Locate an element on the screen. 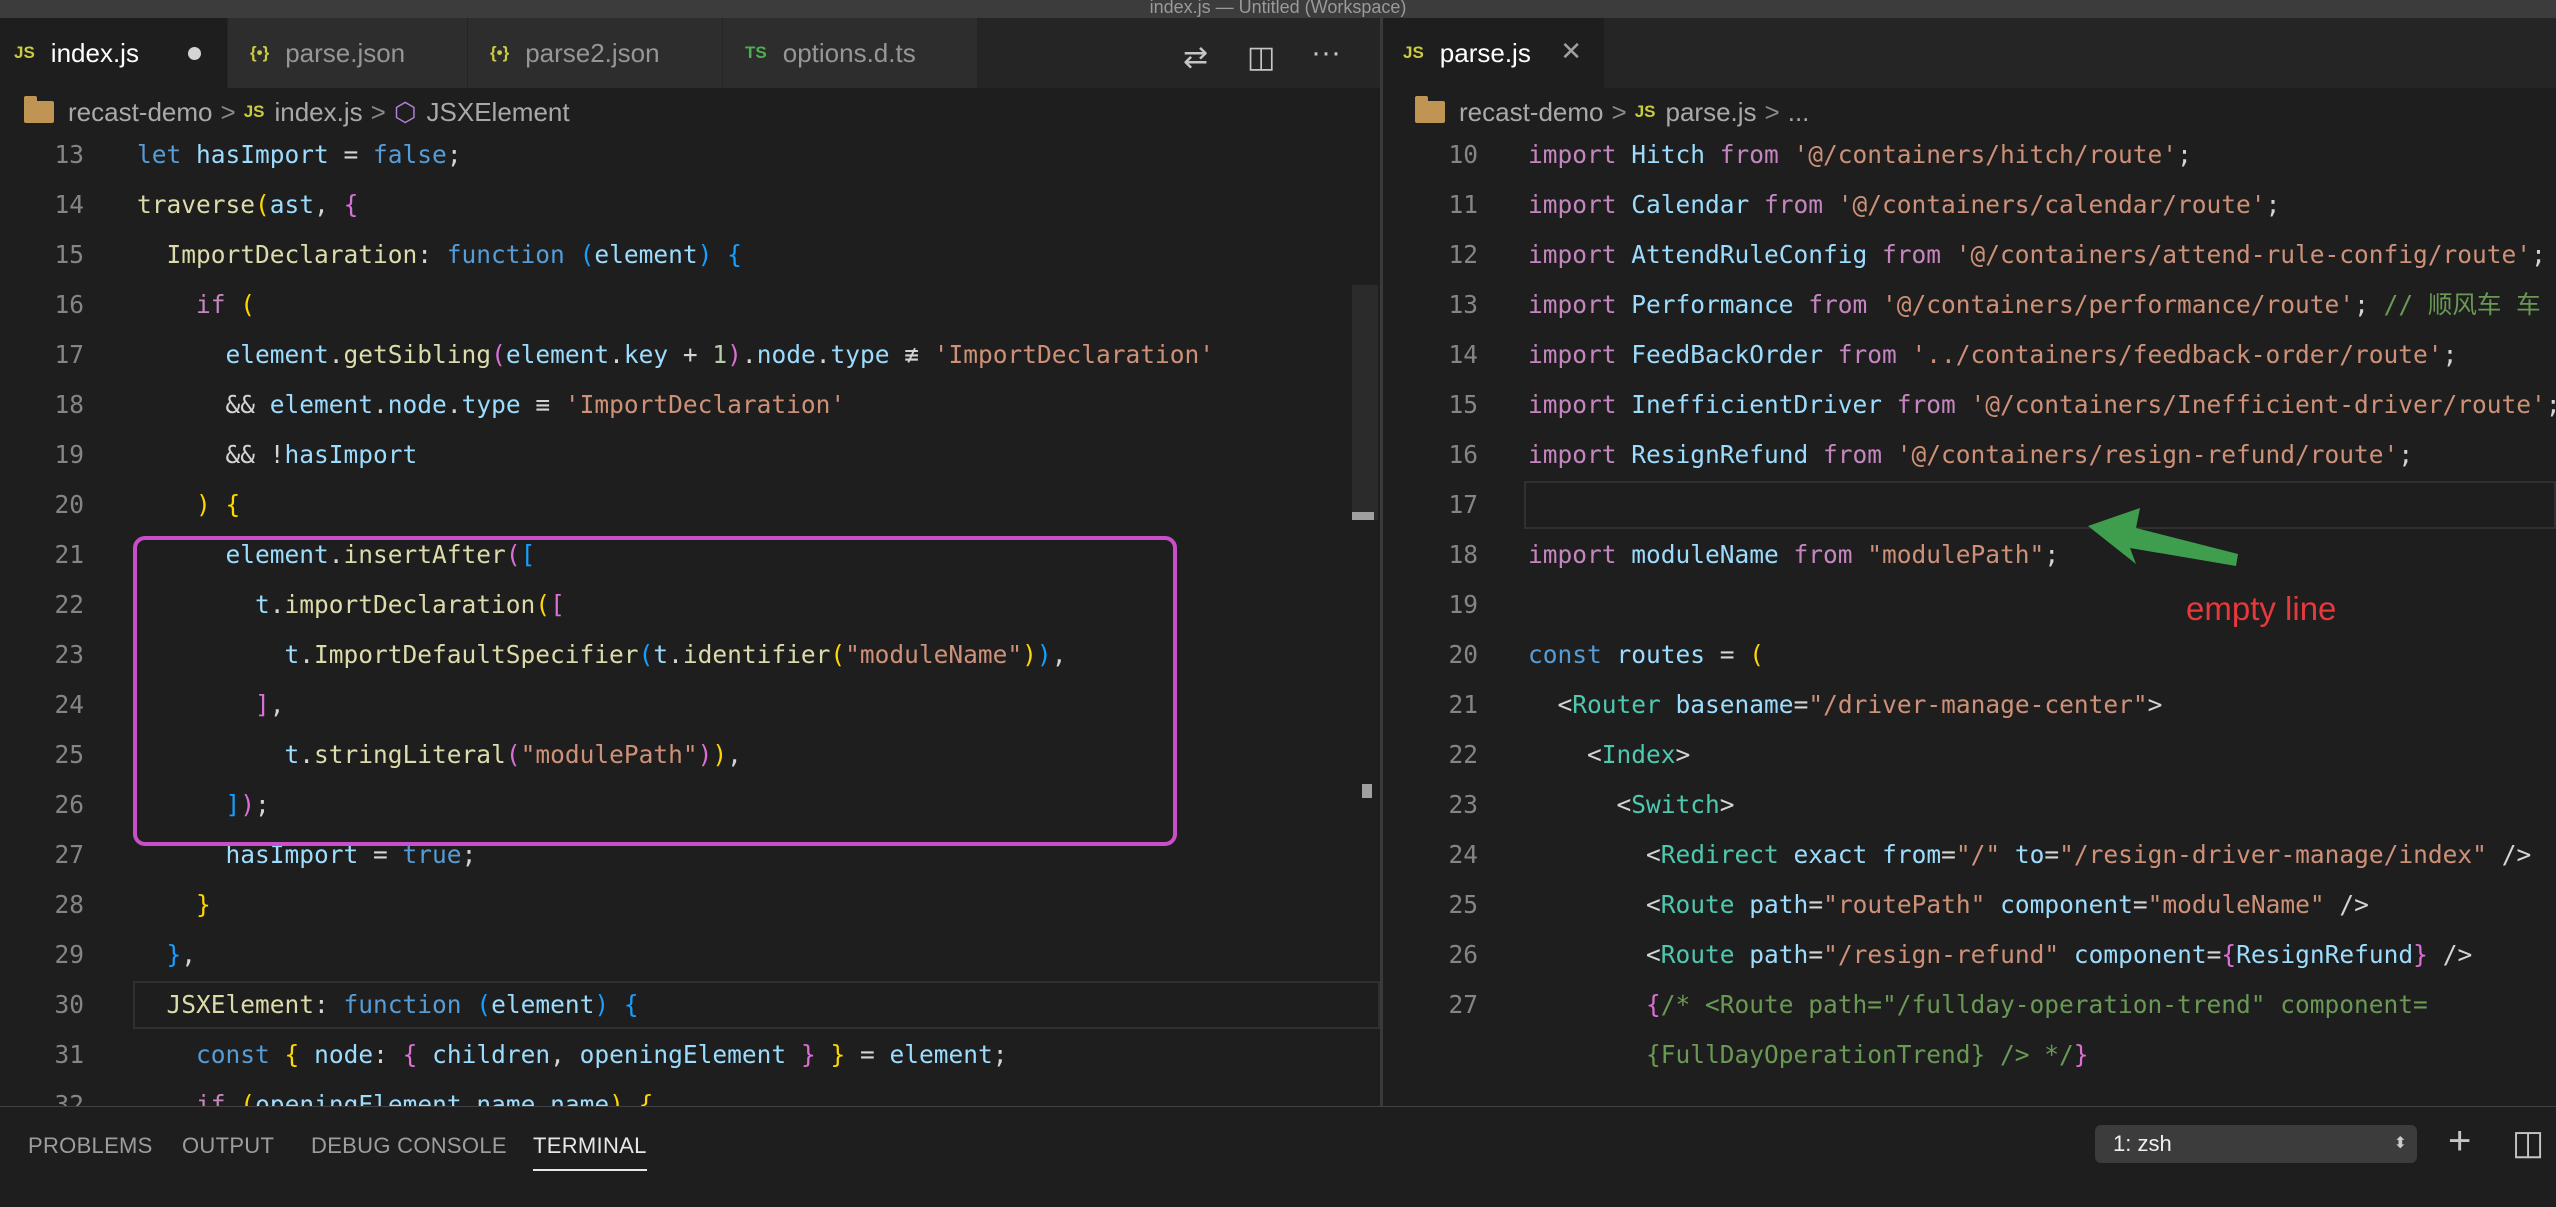 This screenshot has height=1207, width=2556. line-number: 21 is located at coordinates (1463, 704).